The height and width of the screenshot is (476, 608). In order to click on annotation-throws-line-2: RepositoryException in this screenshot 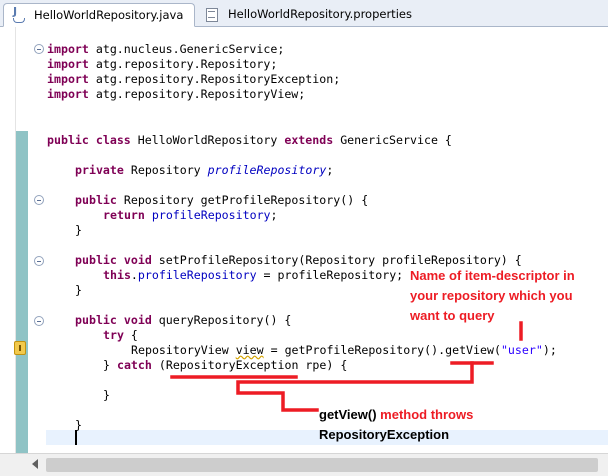, I will do `click(384, 434)`.